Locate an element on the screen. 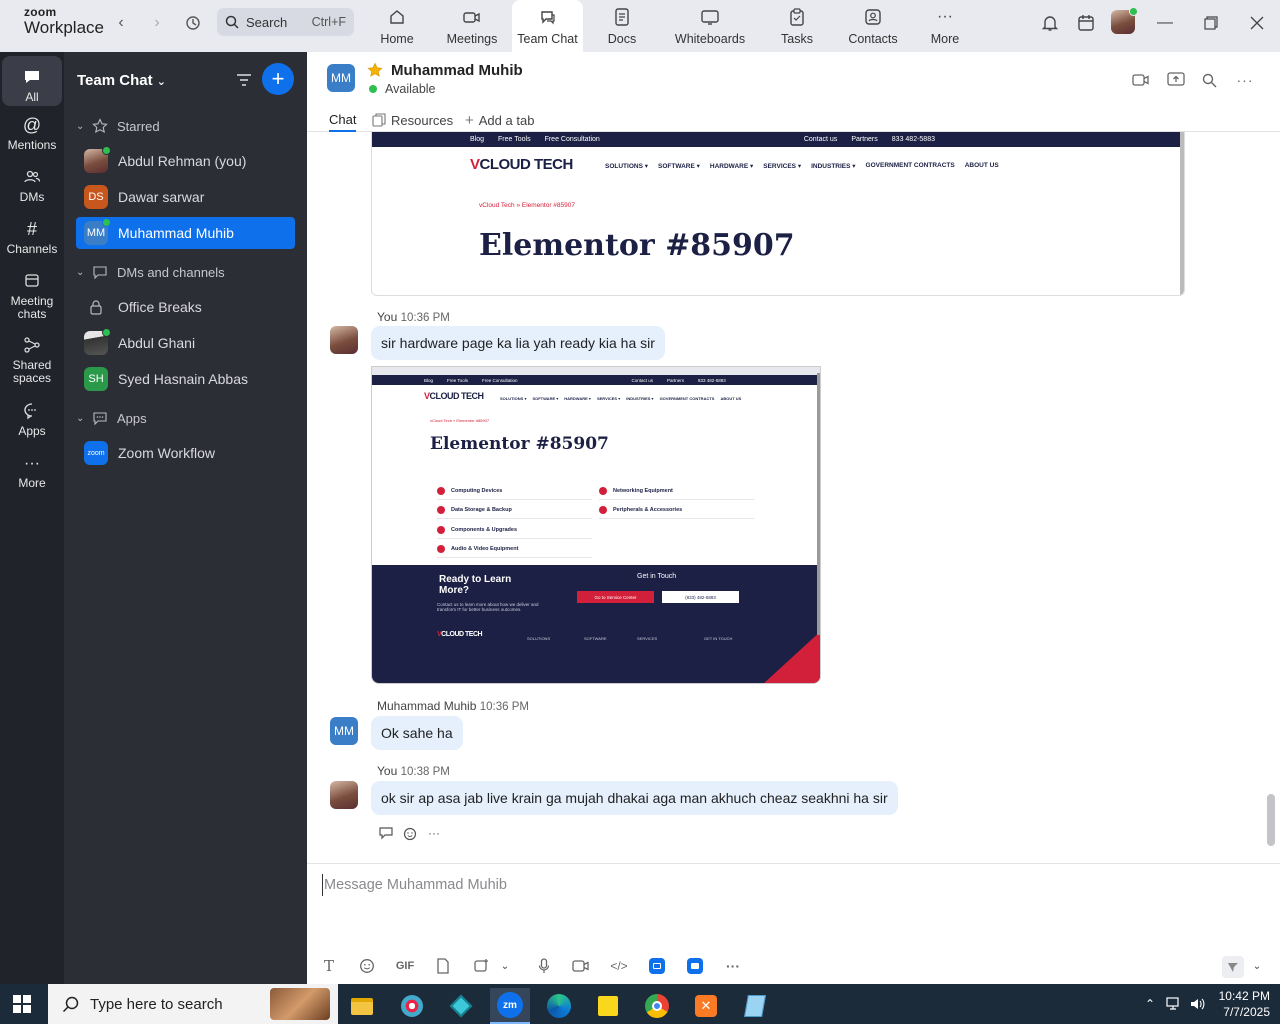 The width and height of the screenshot is (1280, 1024). rail-item-channels: # Channels is located at coordinates (32, 237).